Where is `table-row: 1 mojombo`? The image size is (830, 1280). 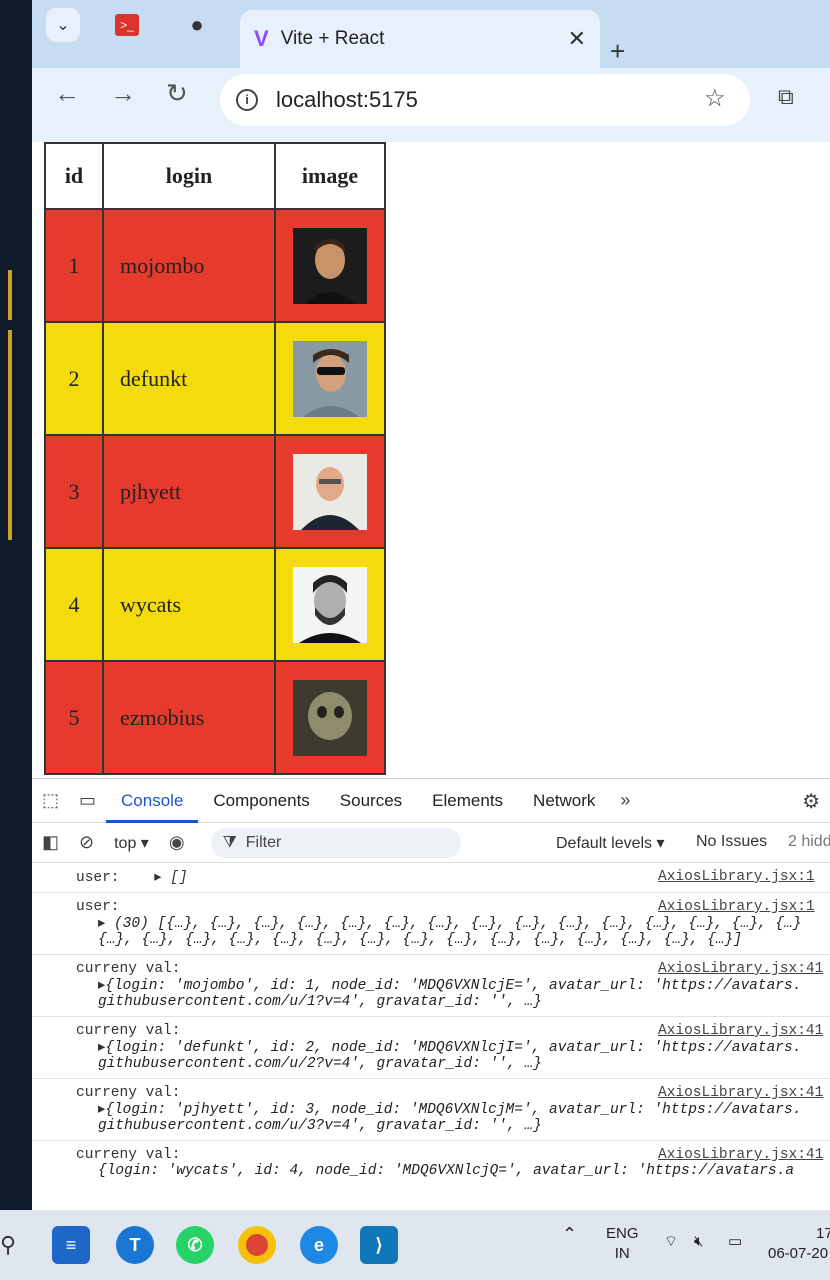
table-row: 1 mojombo is located at coordinates (215, 265).